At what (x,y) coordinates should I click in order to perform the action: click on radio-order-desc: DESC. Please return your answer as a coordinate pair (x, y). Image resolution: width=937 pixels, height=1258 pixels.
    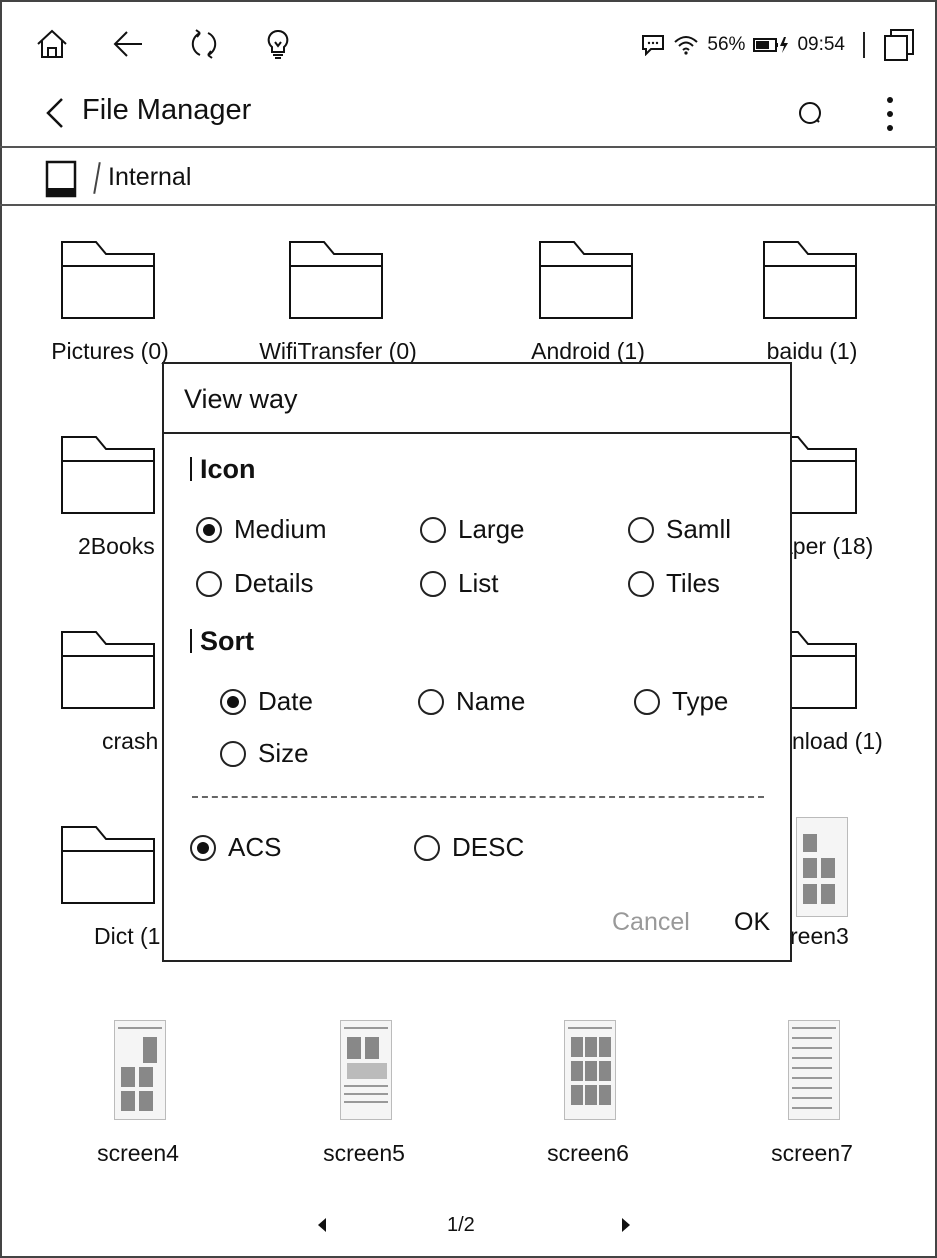
    Looking at the image, I should click on (469, 847).